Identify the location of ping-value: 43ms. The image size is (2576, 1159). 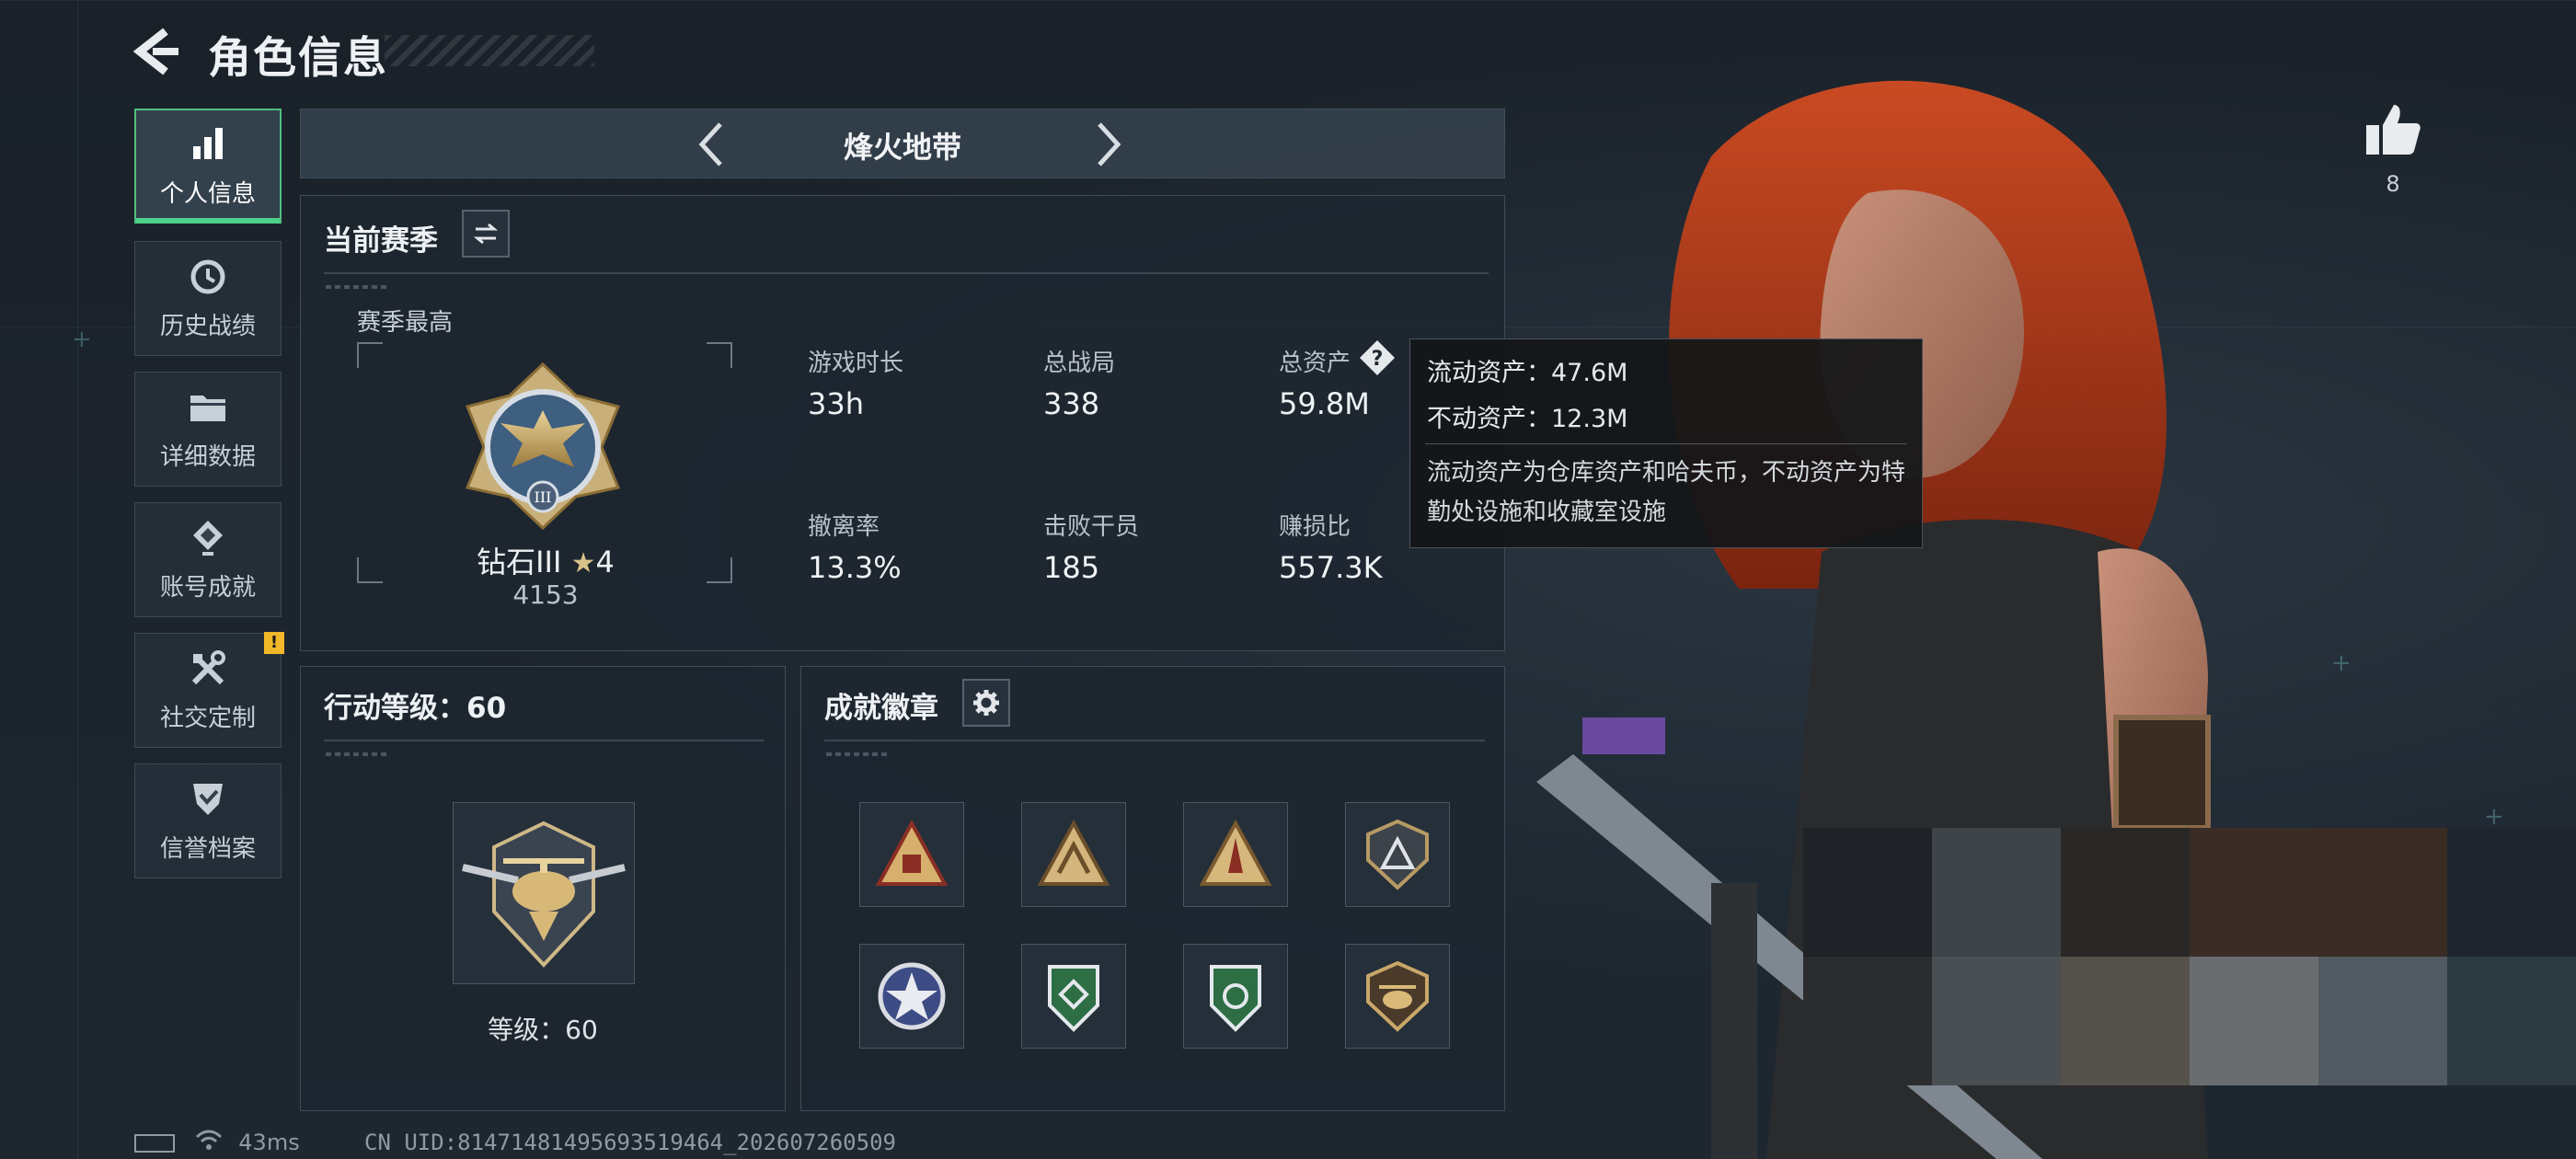
(269, 1142).